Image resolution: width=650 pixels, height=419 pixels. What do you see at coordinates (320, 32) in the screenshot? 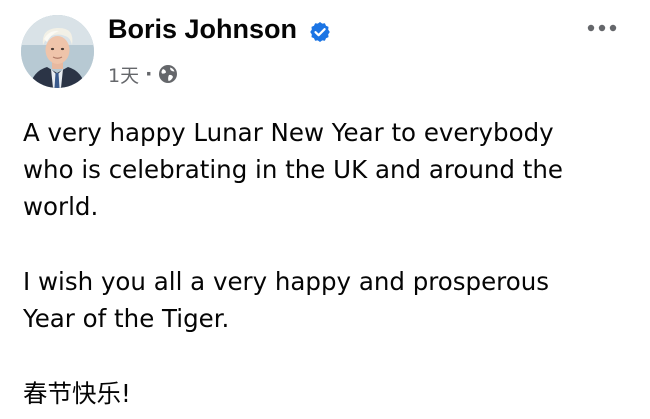
I see `verified-badge-icon` at bounding box center [320, 32].